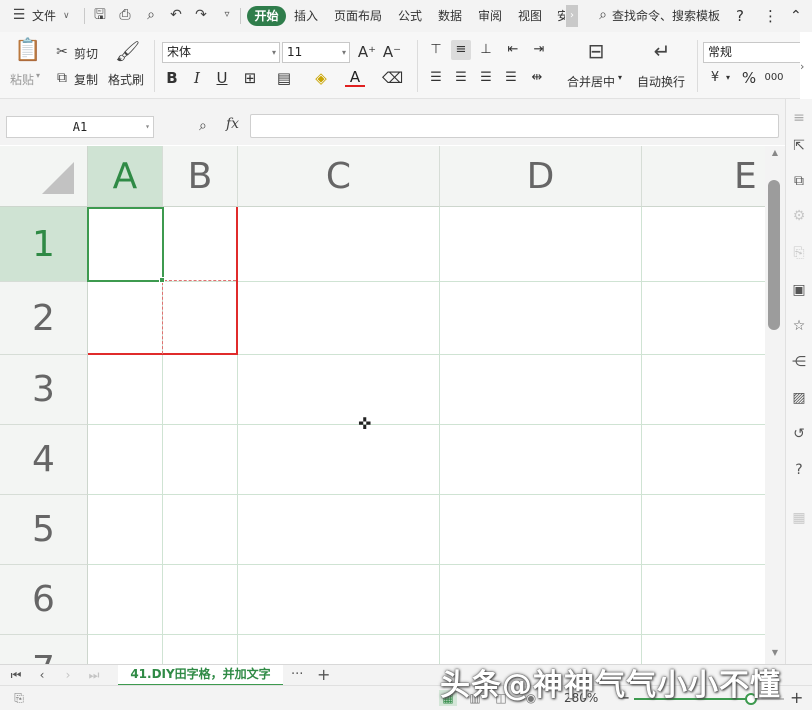 The width and height of the screenshot is (812, 710). I want to click on row-header-1: 1, so click(44, 244).